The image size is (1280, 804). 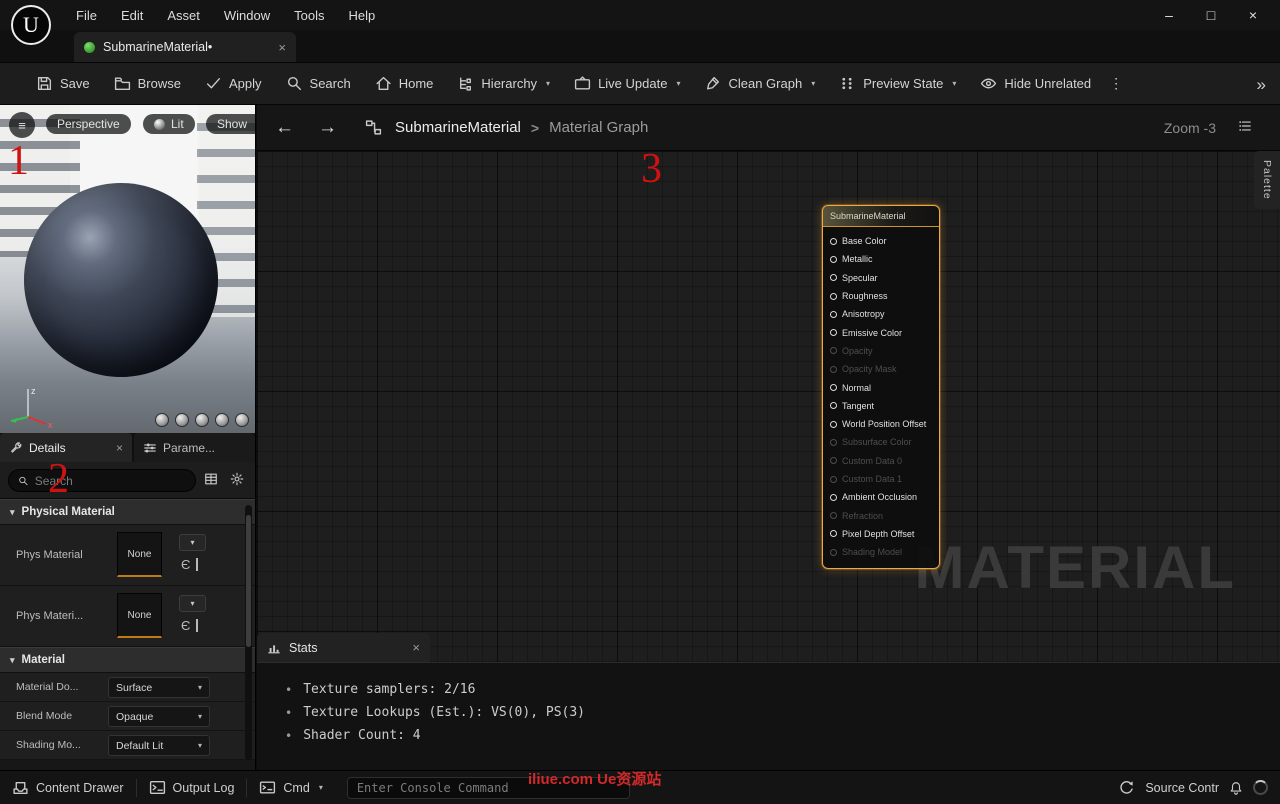 I want to click on details-tab-close-icon: ×, so click(x=119, y=448).